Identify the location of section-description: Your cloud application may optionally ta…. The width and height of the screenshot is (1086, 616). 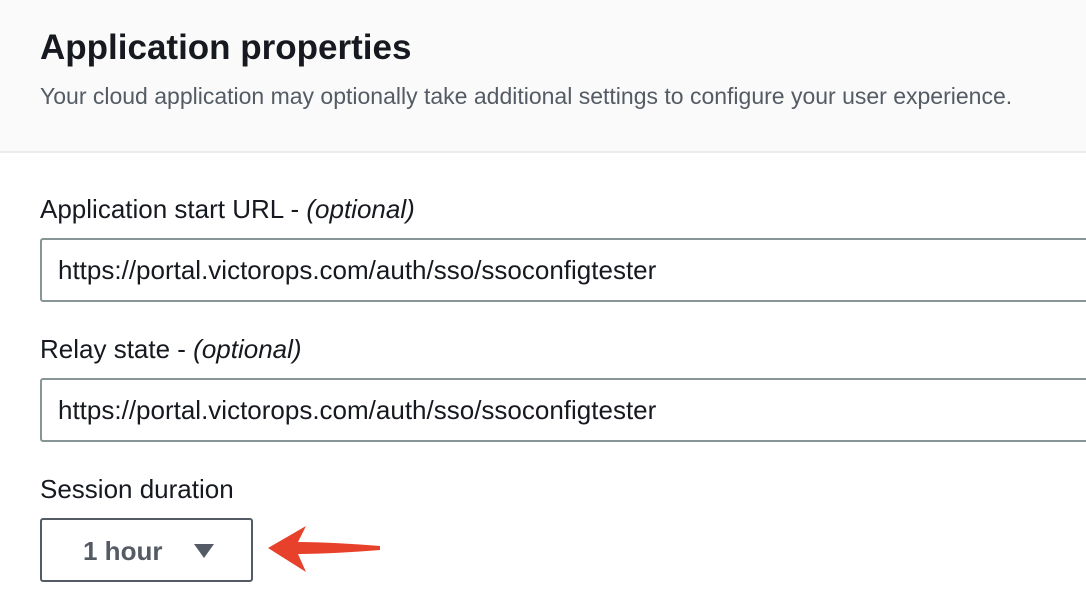
(526, 96).